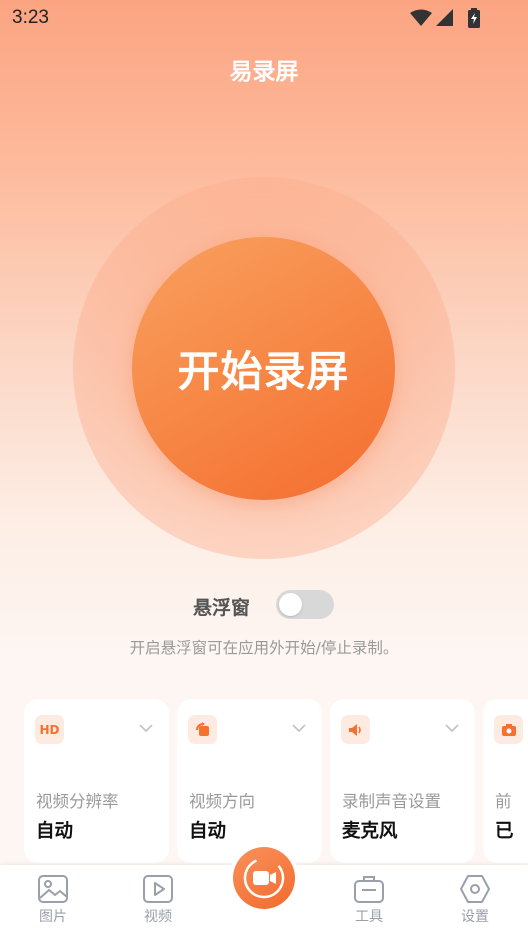  I want to click on speaker-icon, so click(355, 729).